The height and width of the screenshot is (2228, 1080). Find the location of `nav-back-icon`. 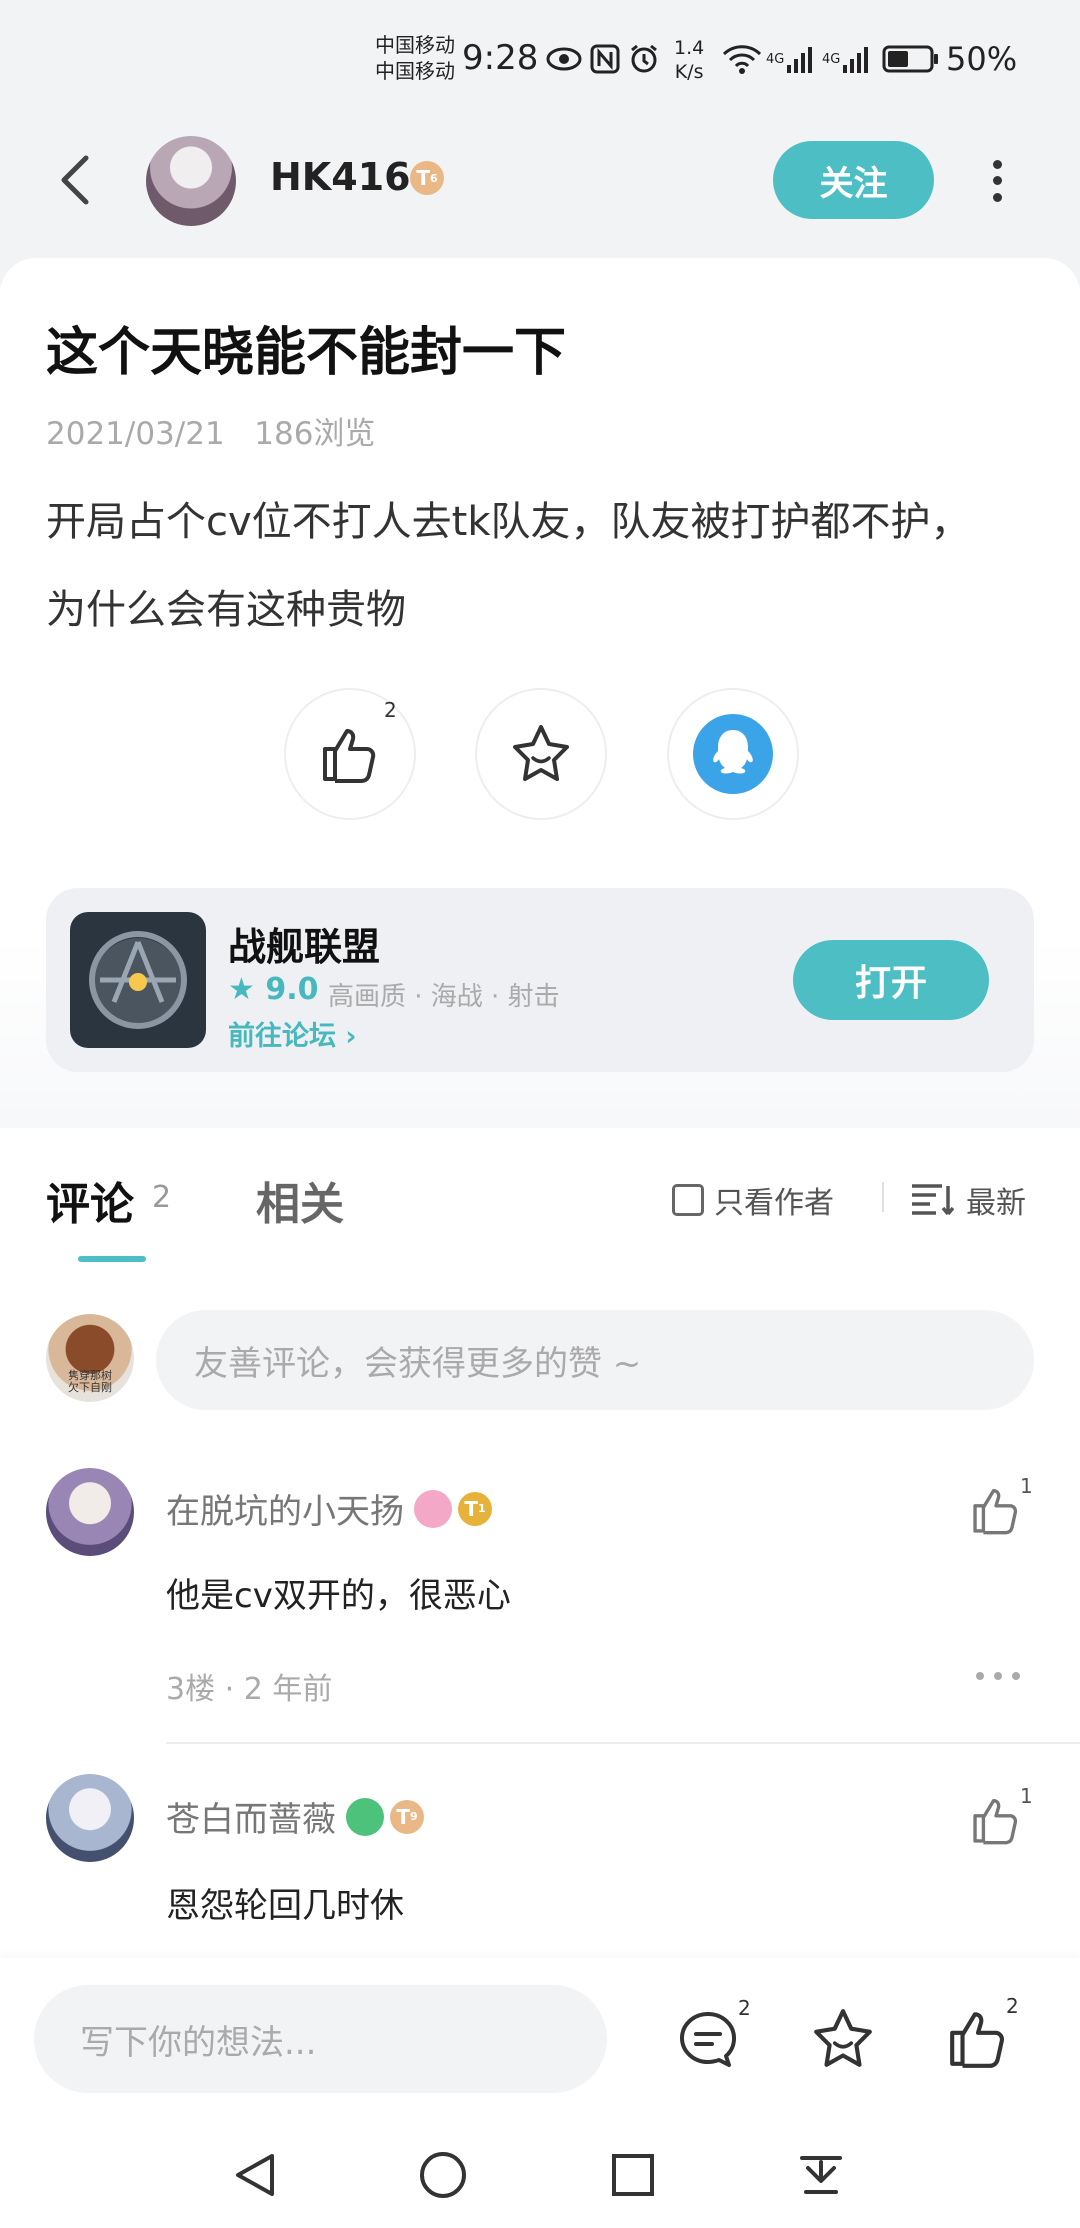

nav-back-icon is located at coordinates (255, 2177).